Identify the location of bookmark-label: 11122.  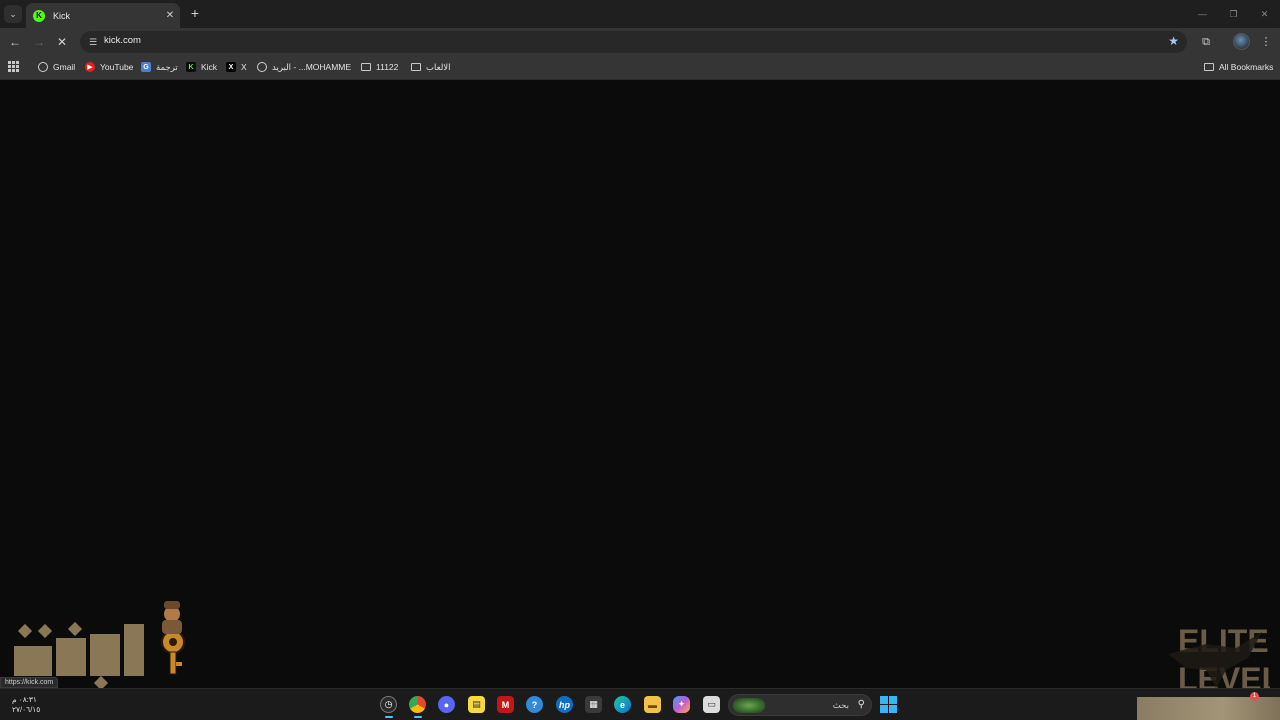
(387, 67).